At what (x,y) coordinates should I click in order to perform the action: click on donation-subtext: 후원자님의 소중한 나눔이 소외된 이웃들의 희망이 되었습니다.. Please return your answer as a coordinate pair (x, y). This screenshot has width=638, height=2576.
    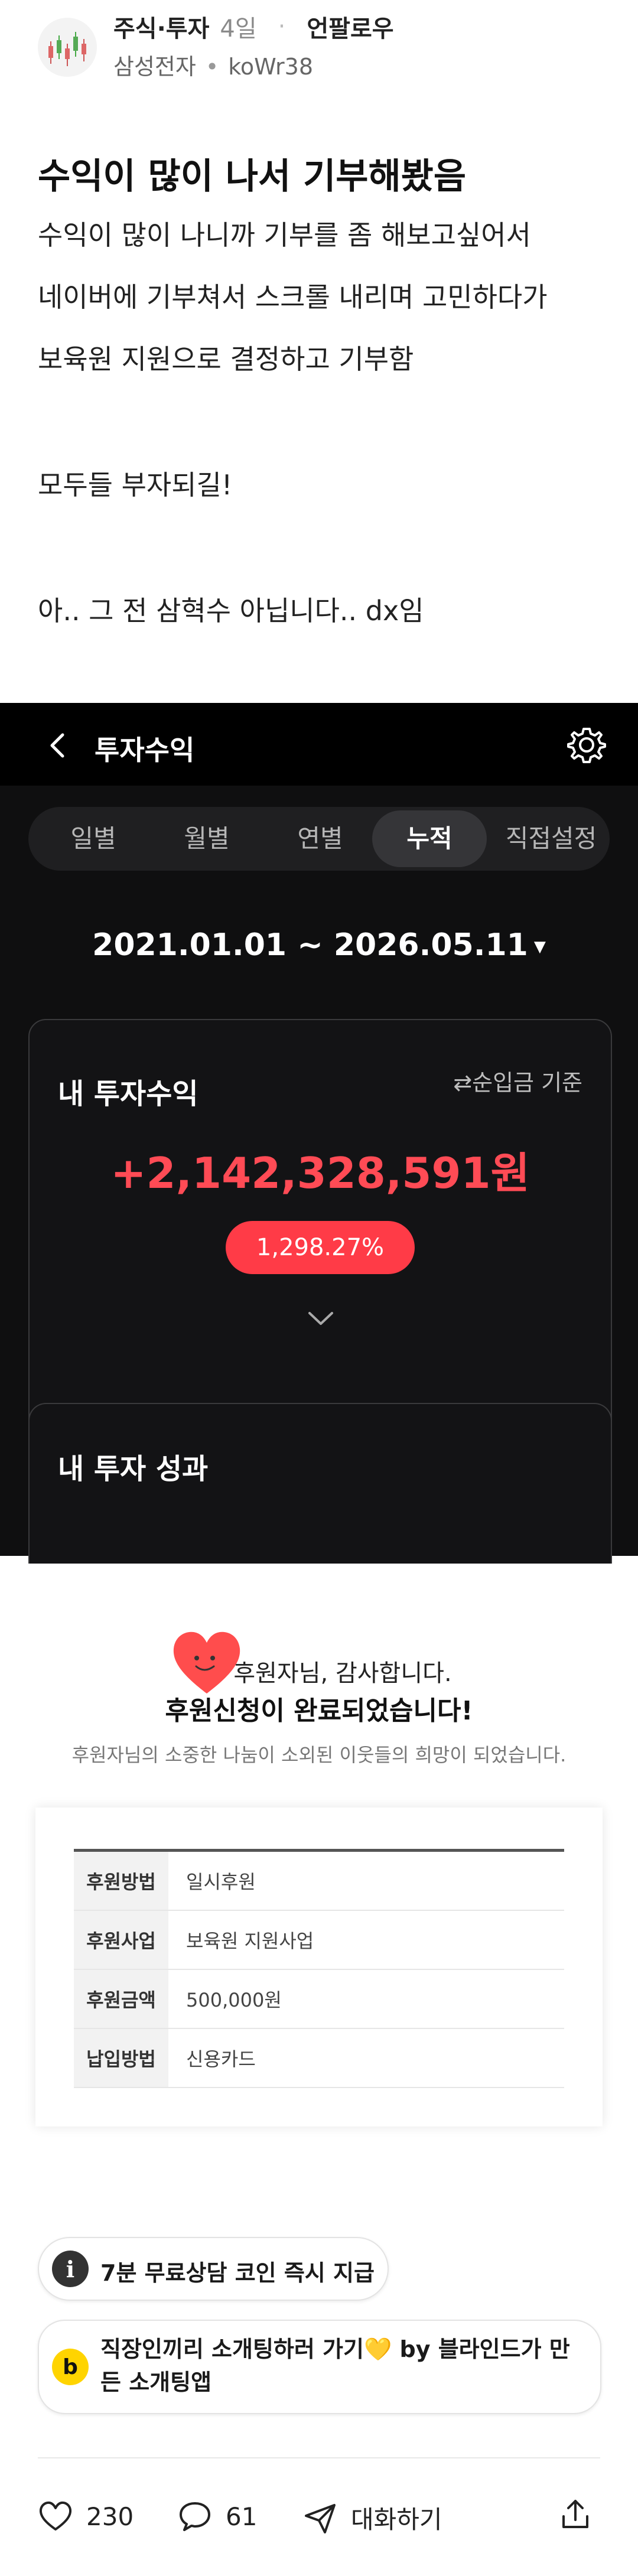
    Looking at the image, I should click on (319, 1755).